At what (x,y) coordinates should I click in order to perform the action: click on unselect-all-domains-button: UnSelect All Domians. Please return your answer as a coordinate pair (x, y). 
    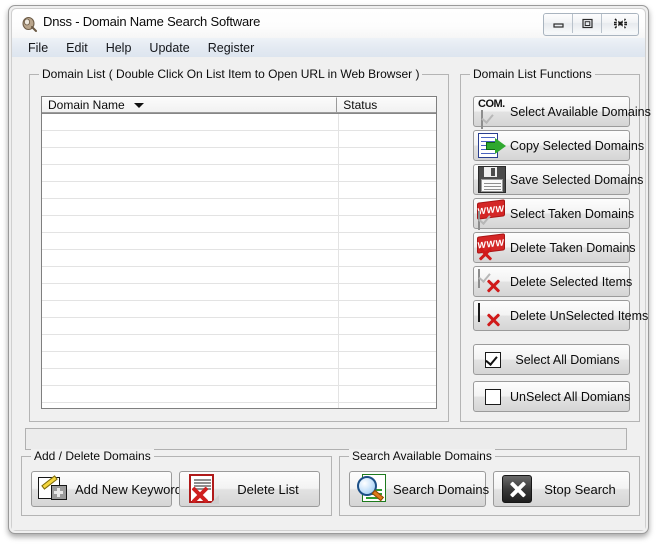
    Looking at the image, I should click on (551, 396).